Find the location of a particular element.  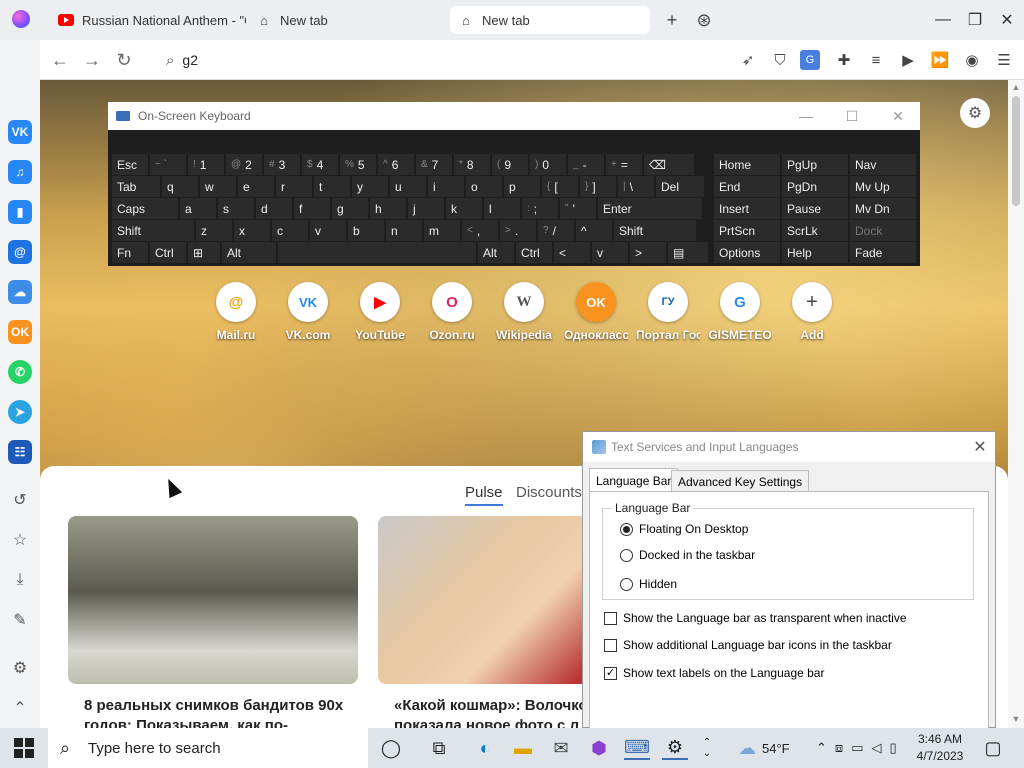

edge-icon: ◐ is located at coordinates (485, 748).